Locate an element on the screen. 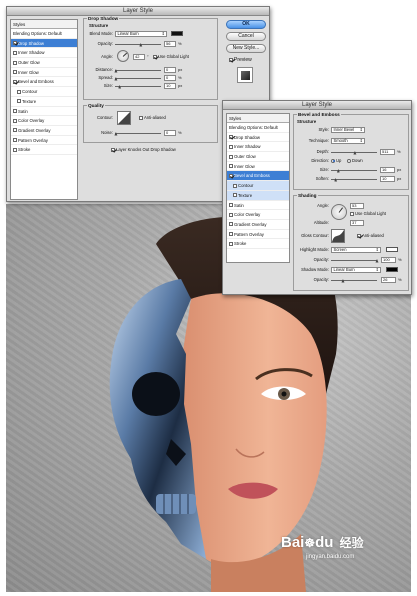 This screenshot has width=417, height=596. shading-angle-input: 53 is located at coordinates (357, 206).